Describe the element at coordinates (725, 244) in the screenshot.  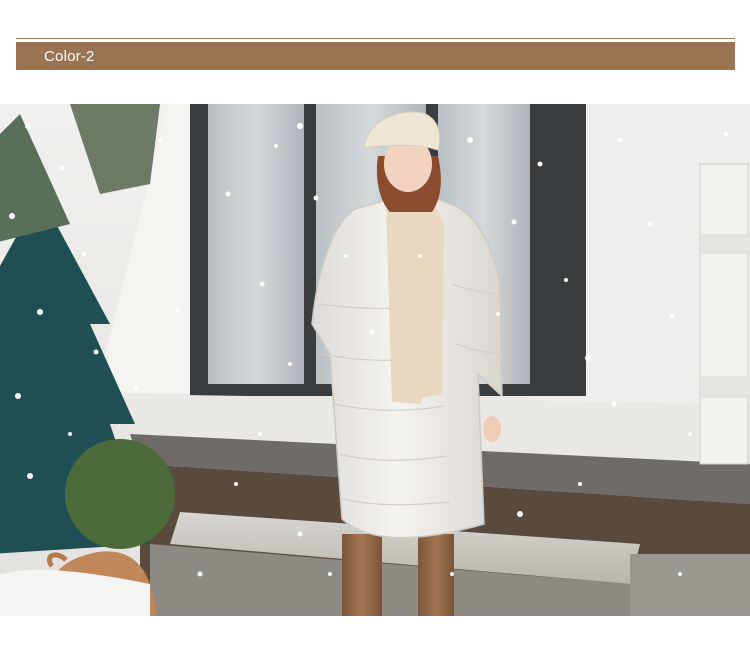
I see `post-rail-upper` at that location.